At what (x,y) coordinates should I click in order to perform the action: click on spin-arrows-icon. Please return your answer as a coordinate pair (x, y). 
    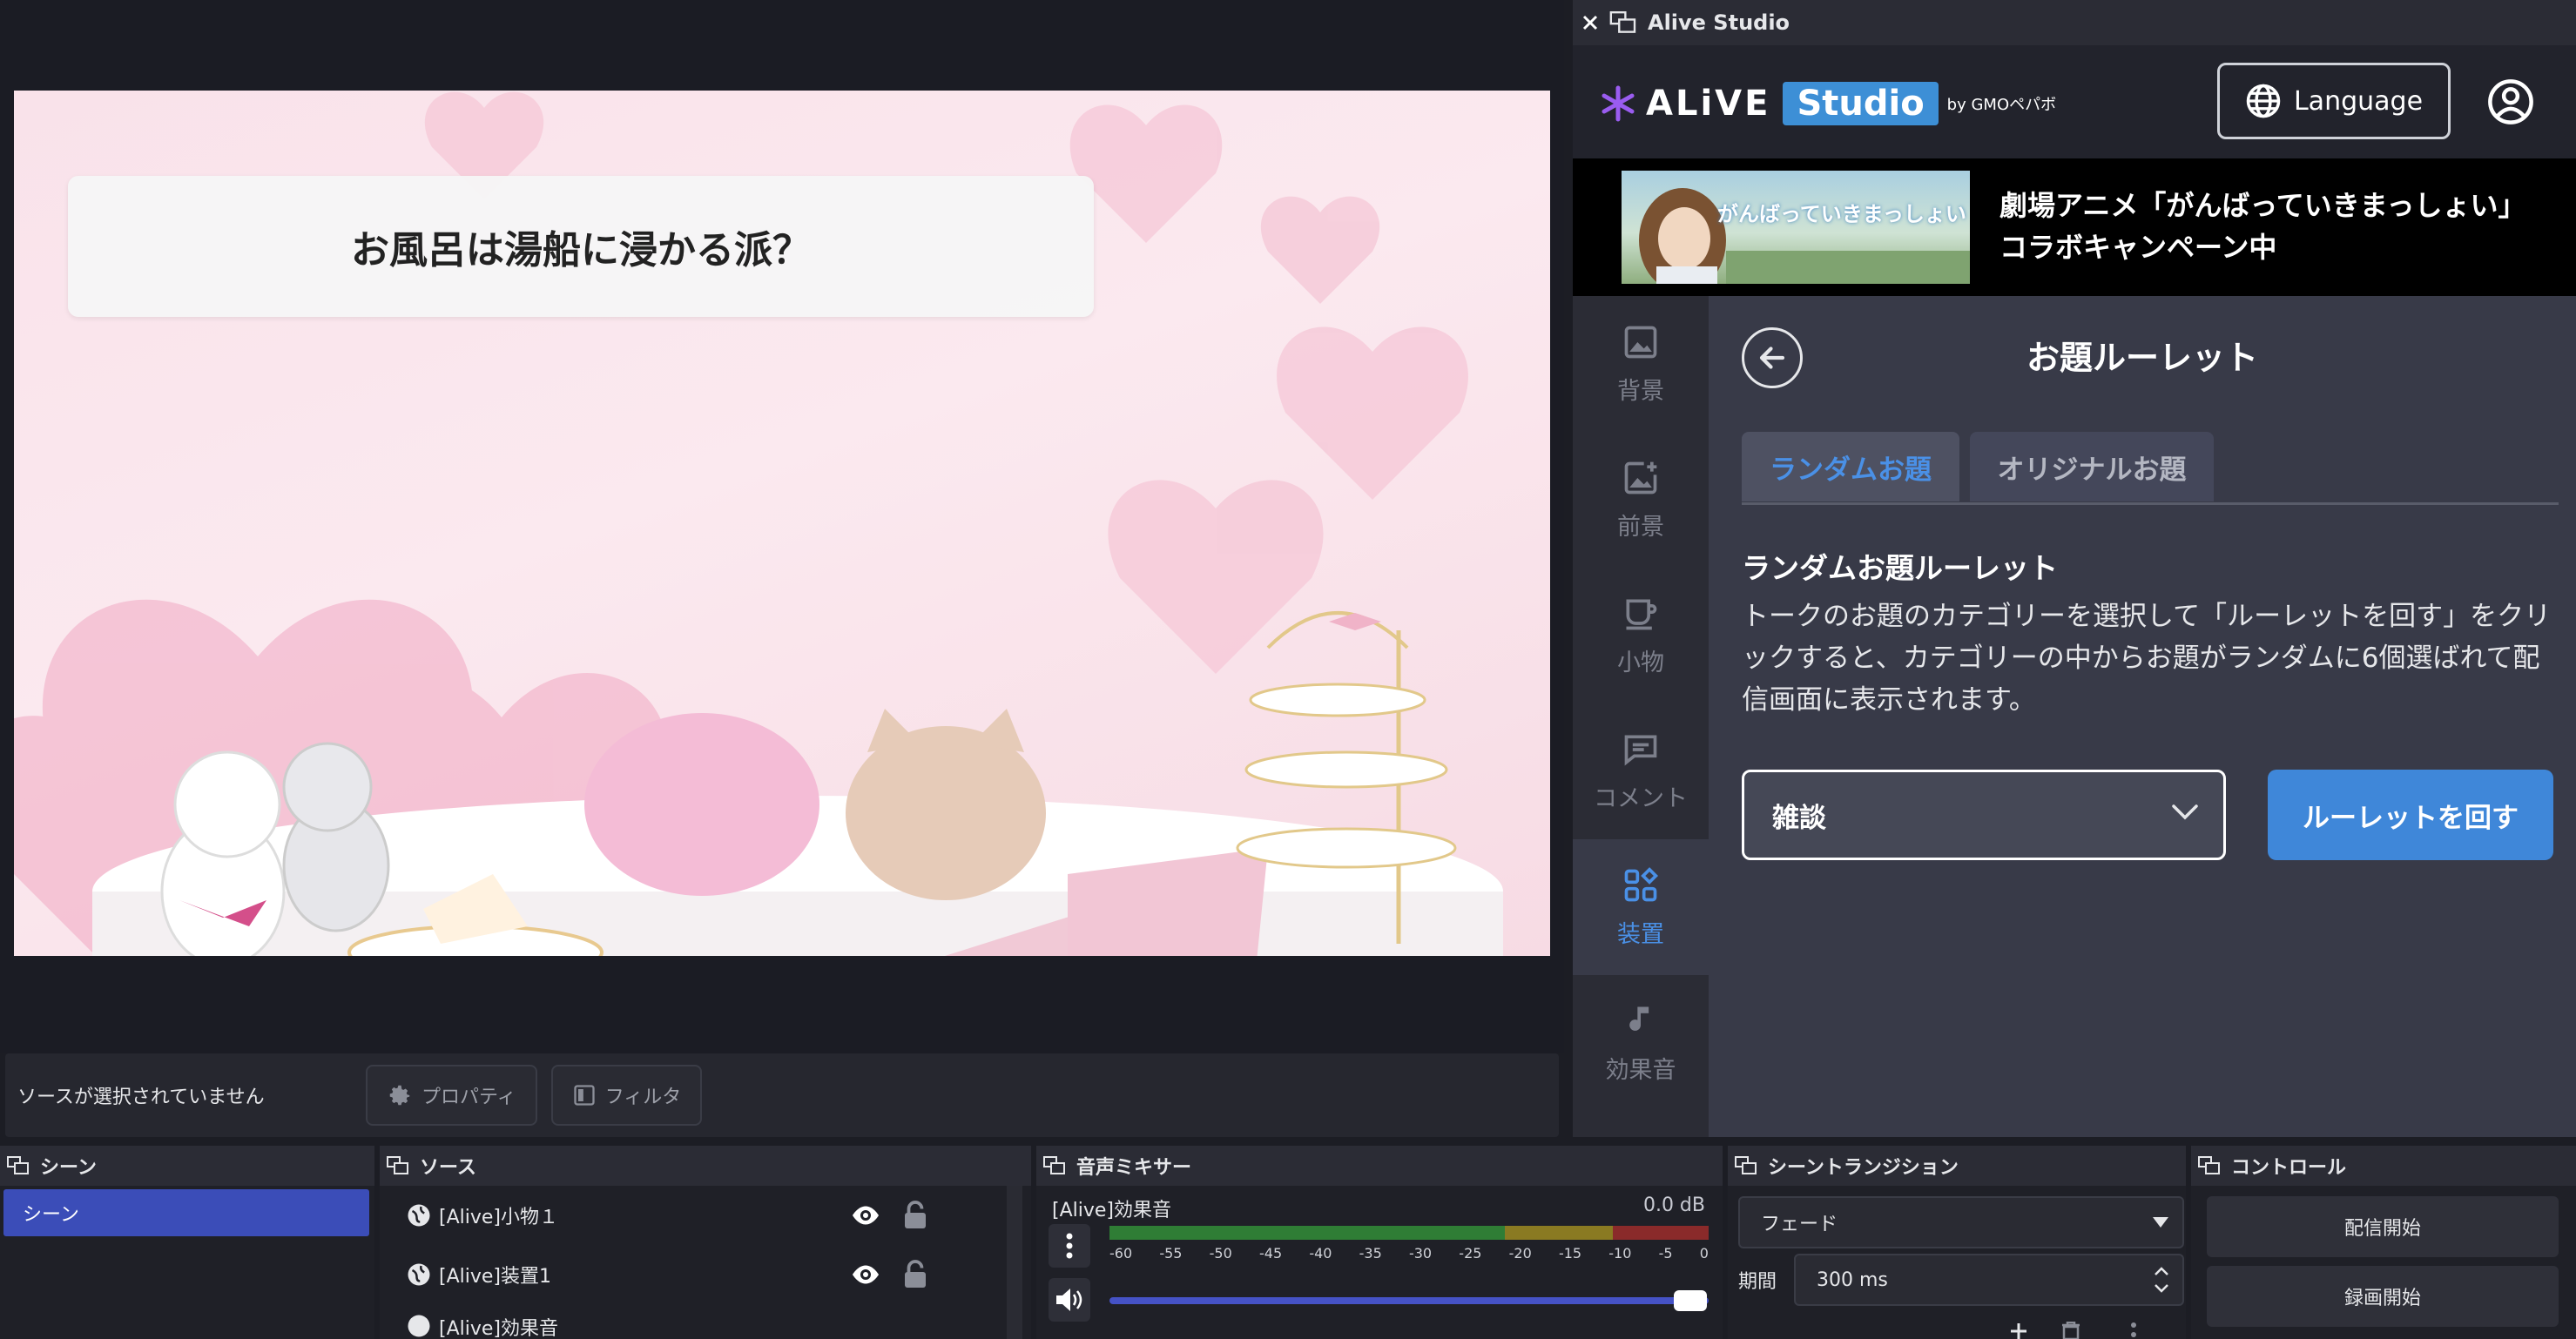
    Looking at the image, I should click on (2161, 1280).